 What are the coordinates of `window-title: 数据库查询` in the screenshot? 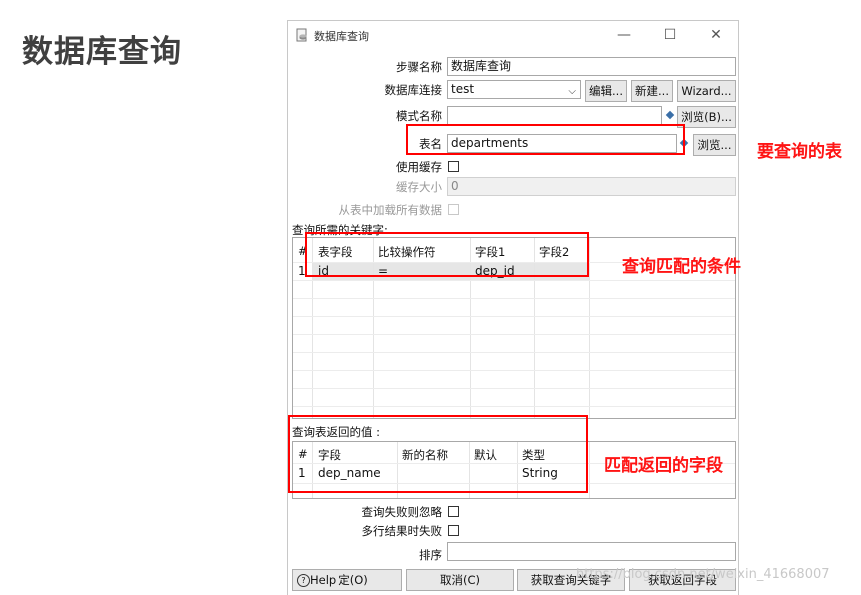 It's located at (341, 36).